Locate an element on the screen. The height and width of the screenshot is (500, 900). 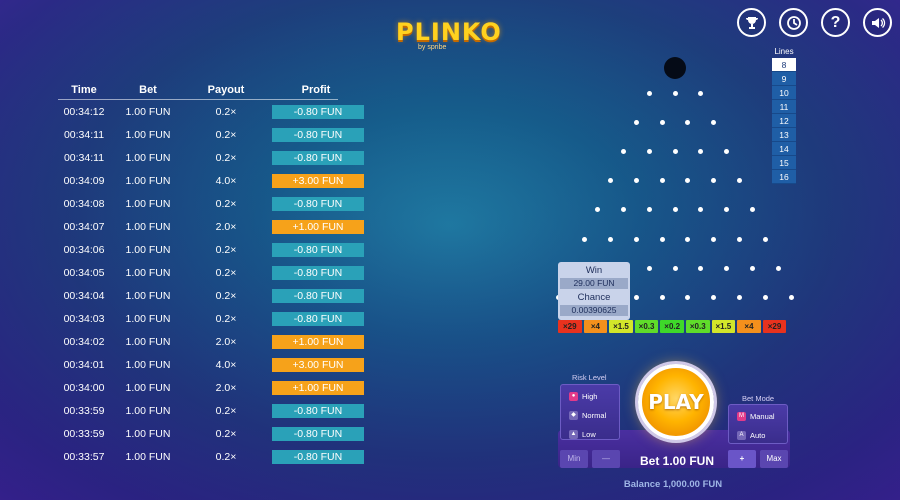
balance-display: Balance 1,000.00 FUN is located at coordinates (673, 484).